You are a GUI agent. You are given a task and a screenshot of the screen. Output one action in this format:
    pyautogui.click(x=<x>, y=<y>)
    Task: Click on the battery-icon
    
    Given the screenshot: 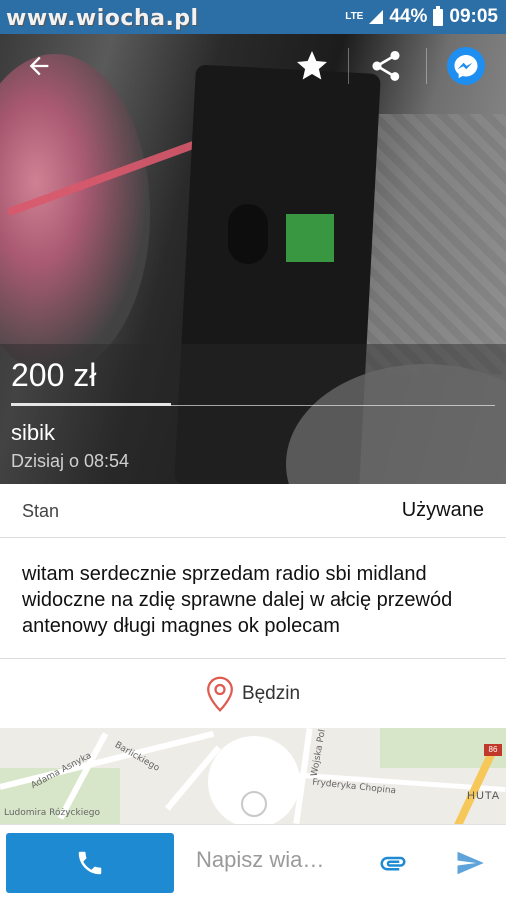 What is the action you would take?
    pyautogui.click(x=438, y=15)
    